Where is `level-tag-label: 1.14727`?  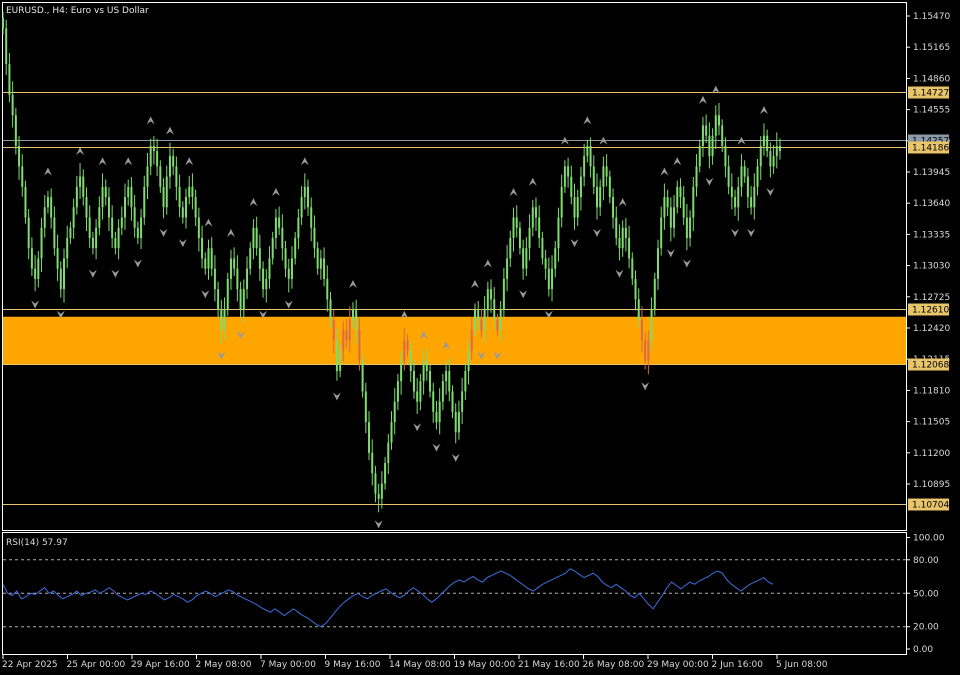
level-tag-label: 1.14727 is located at coordinates (930, 94).